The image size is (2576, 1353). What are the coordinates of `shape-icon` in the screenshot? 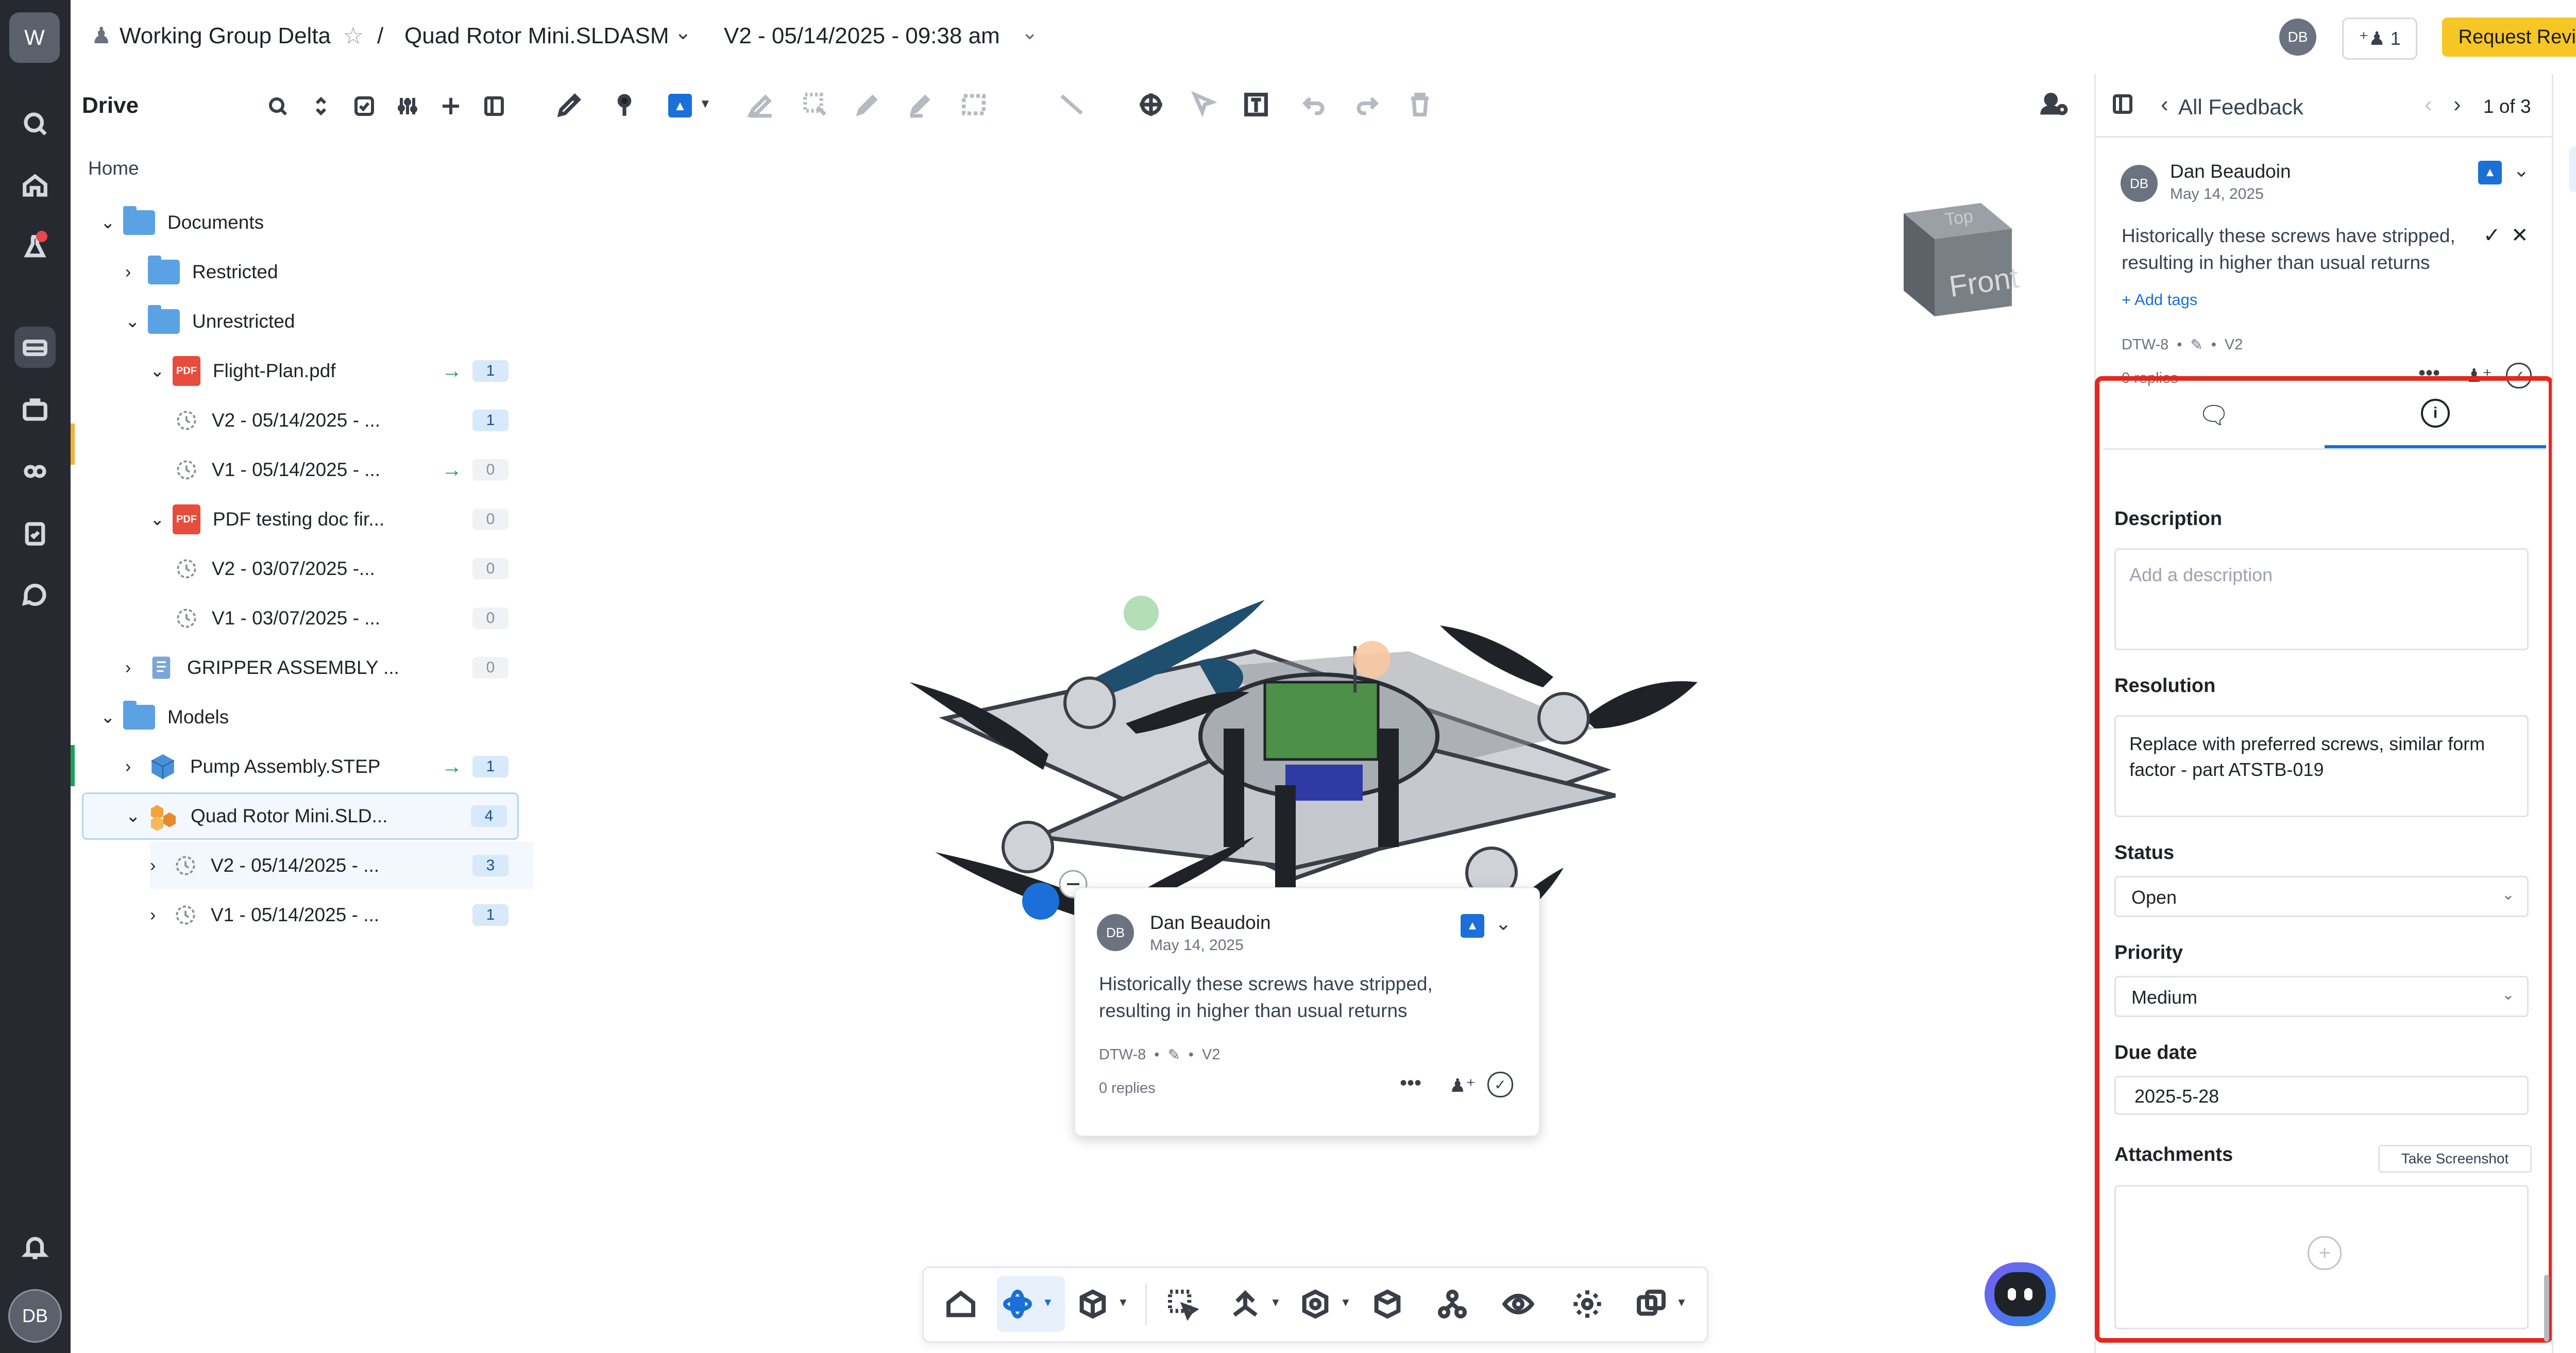 It's located at (974, 106).